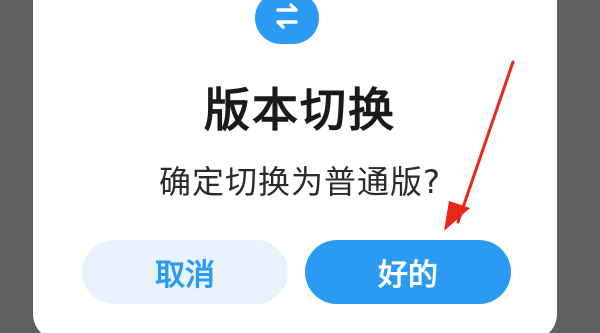  Describe the element at coordinates (300, 182) in the screenshot. I see `dialog-message: 确定切换为普通版?` at that location.